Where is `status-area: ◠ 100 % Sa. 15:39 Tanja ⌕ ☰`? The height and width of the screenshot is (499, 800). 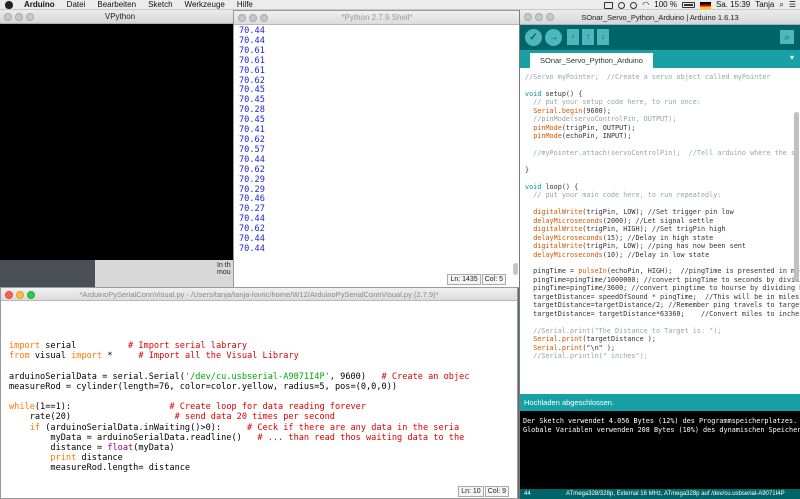 status-area: ◠ 100 % Sa. 15:39 Tanja ⌕ ☰ is located at coordinates (697, 5).